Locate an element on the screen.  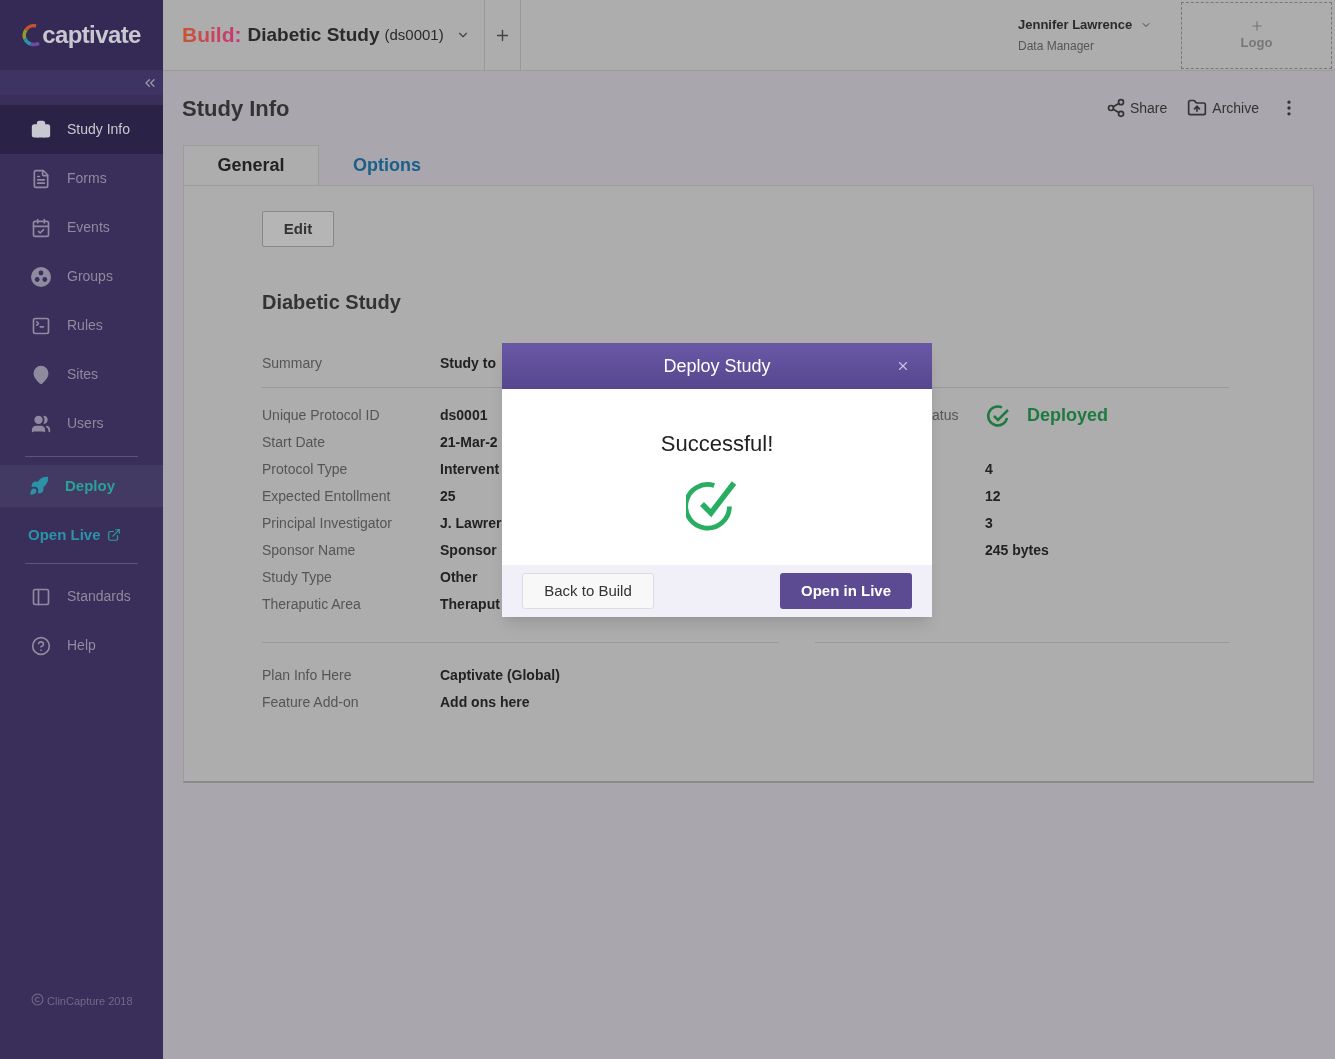
help-icon is located at coordinates (41, 645).